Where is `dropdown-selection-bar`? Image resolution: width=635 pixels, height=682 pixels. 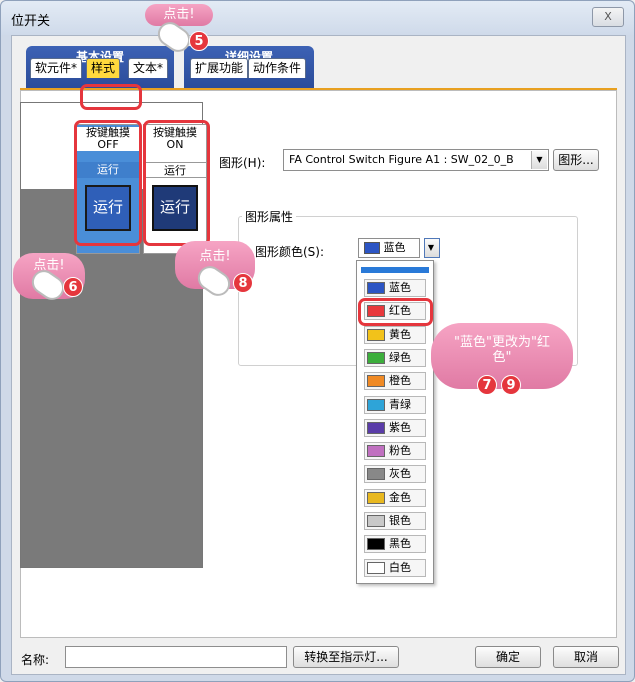 dropdown-selection-bar is located at coordinates (395, 270).